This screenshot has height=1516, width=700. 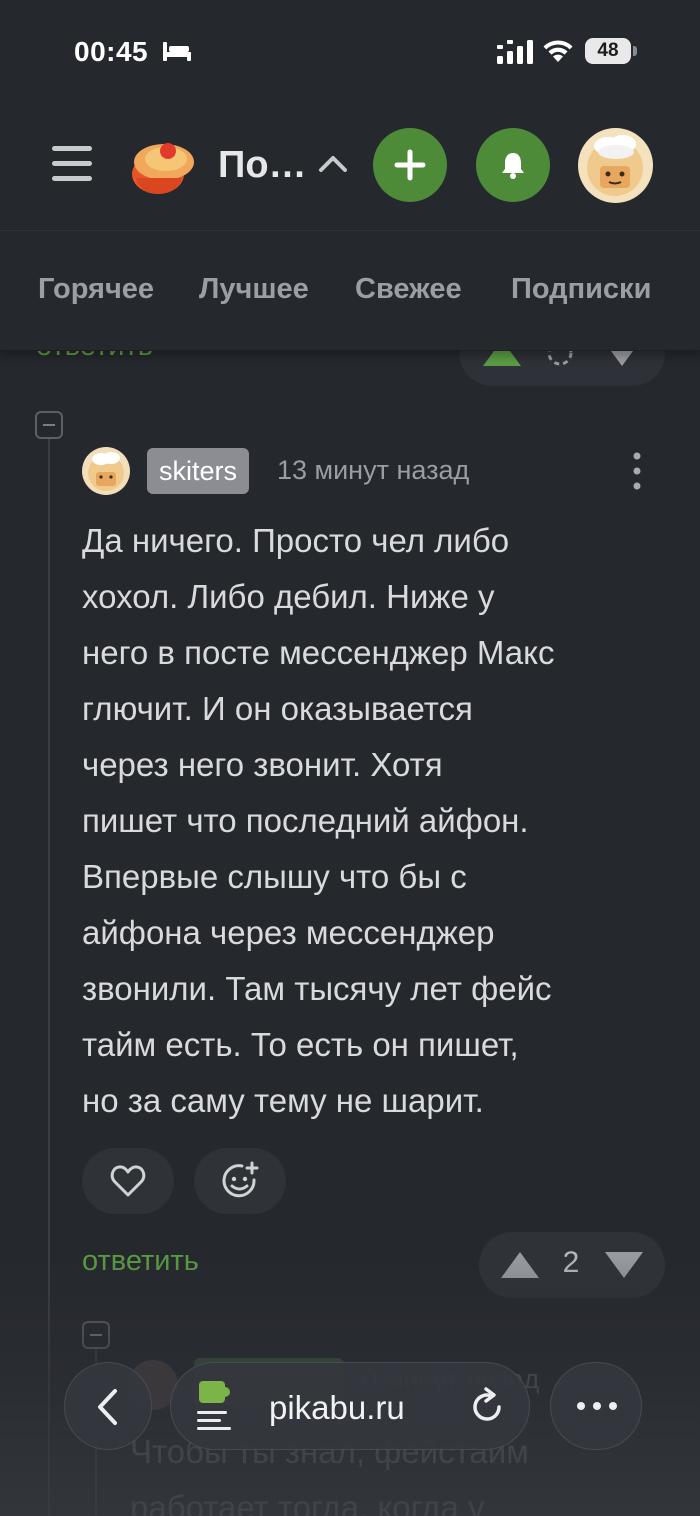 I want to click on tab-hot: Горячее, so click(x=96, y=289).